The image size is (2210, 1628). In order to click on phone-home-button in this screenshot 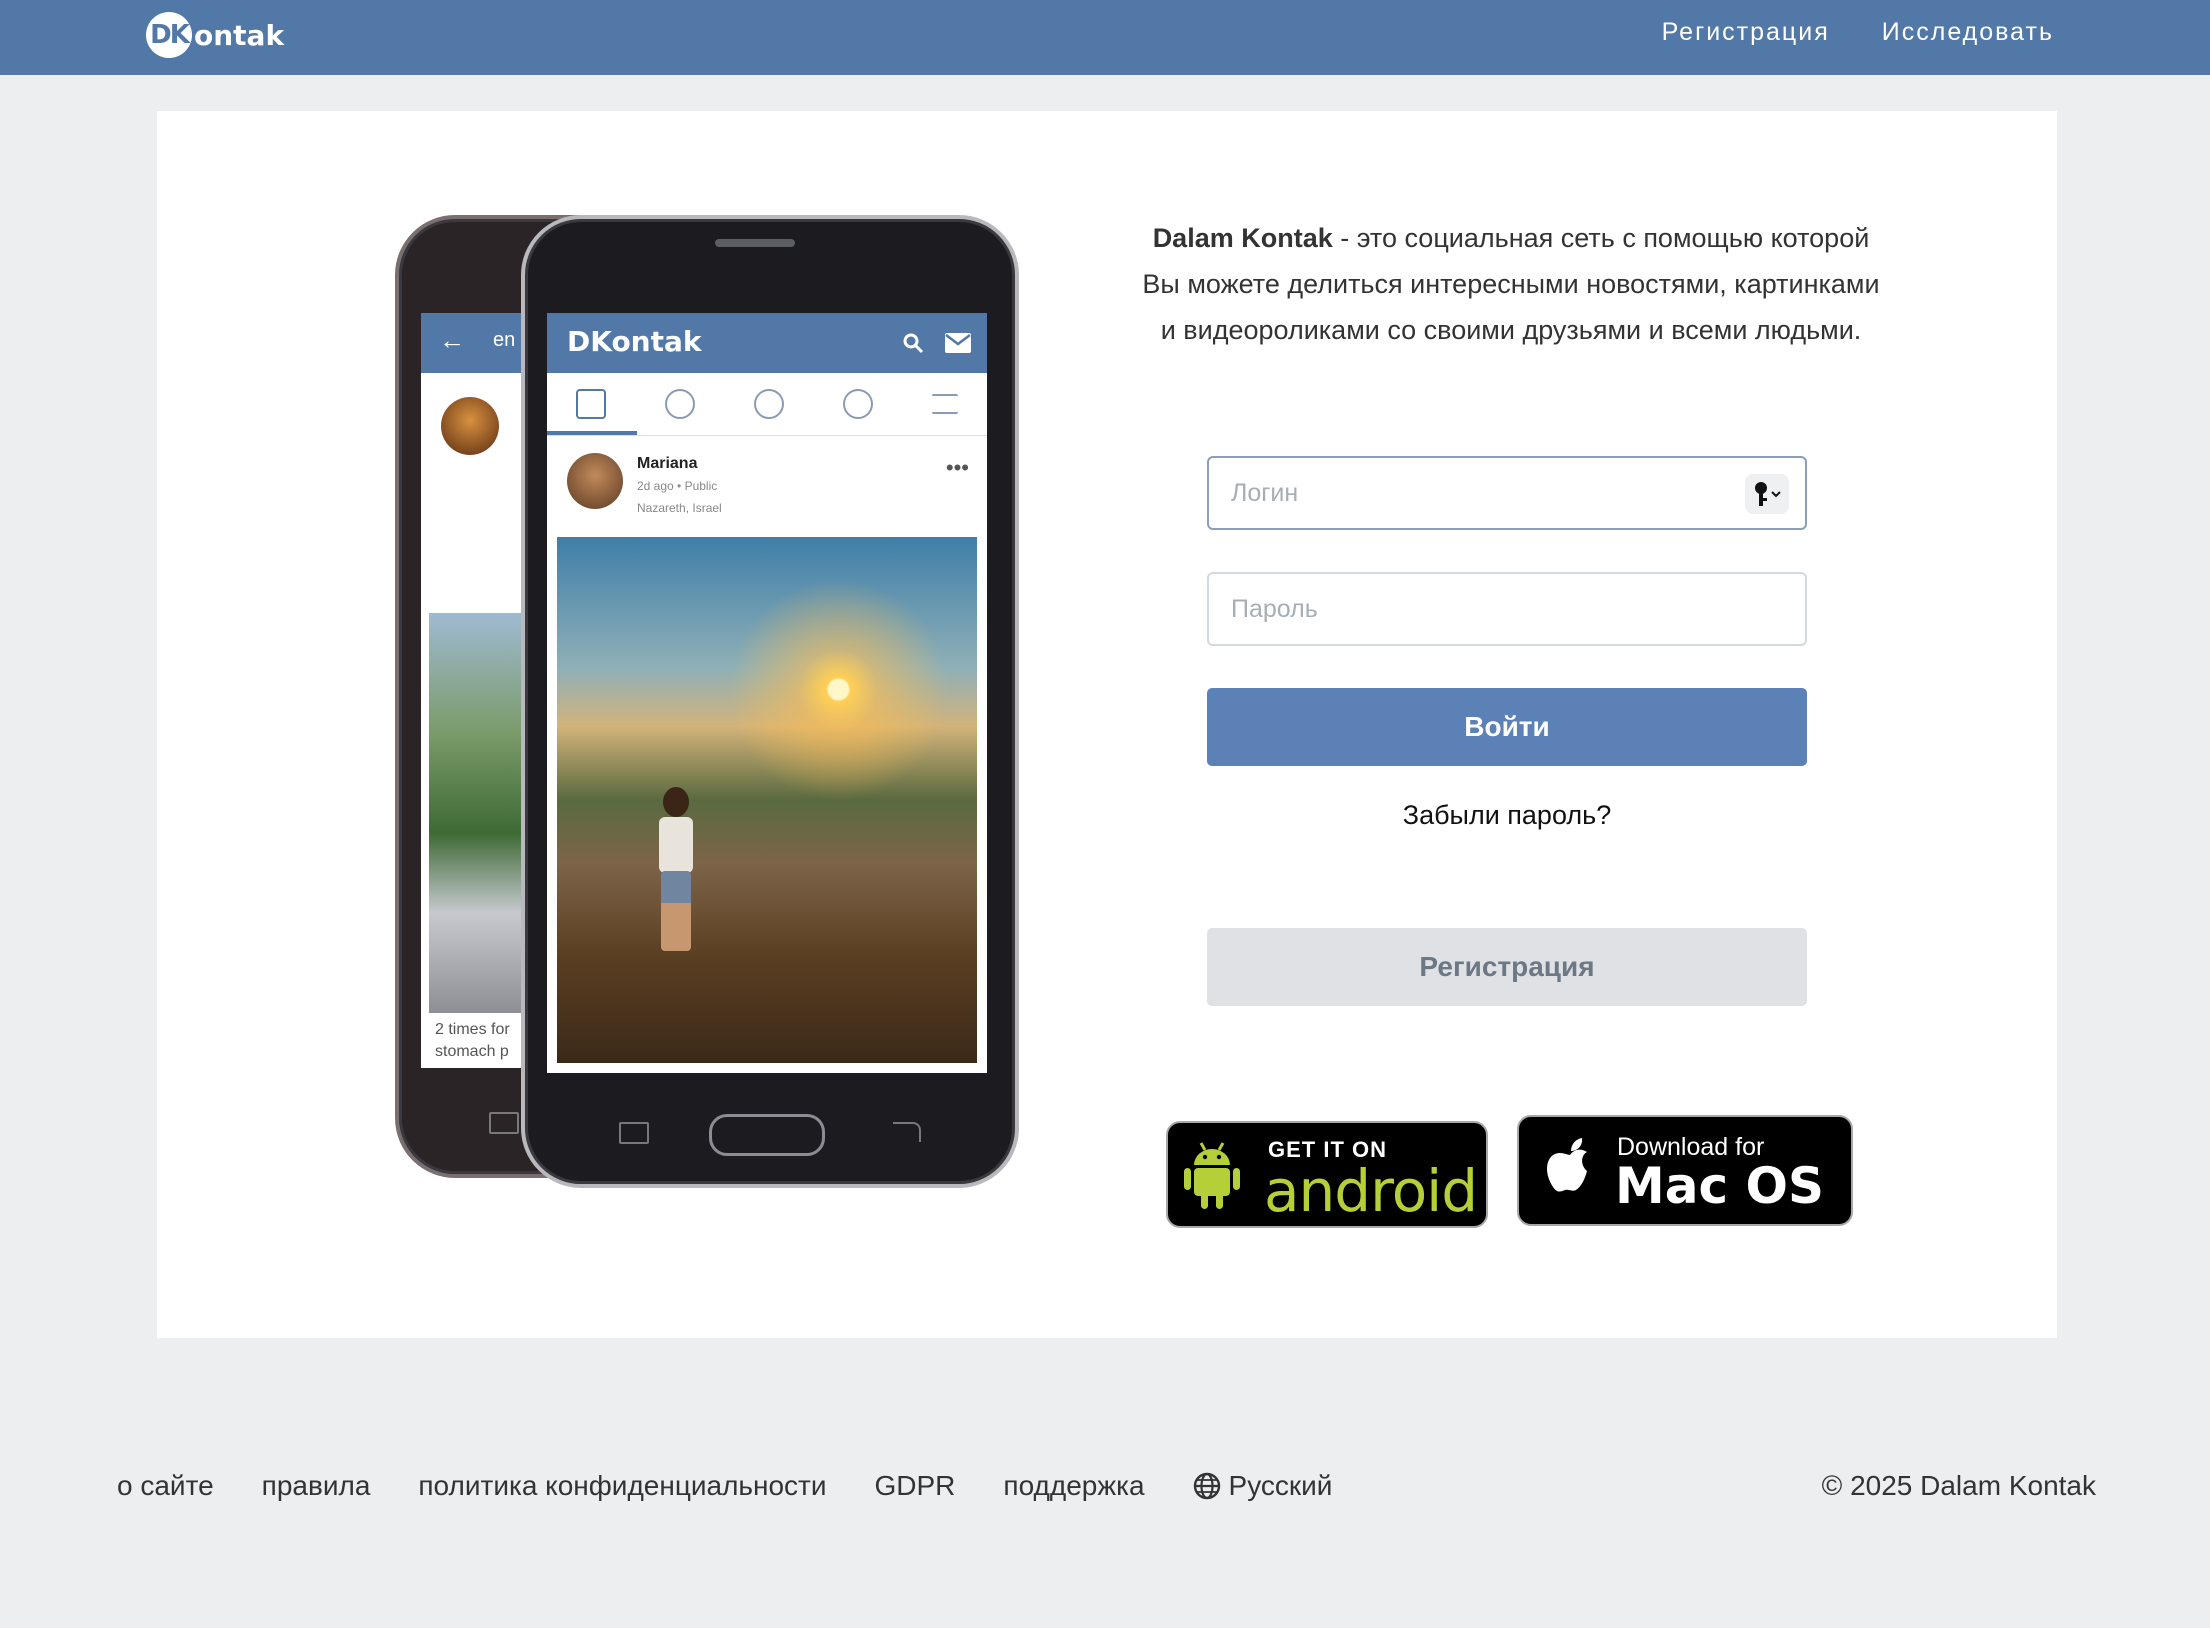, I will do `click(767, 1135)`.